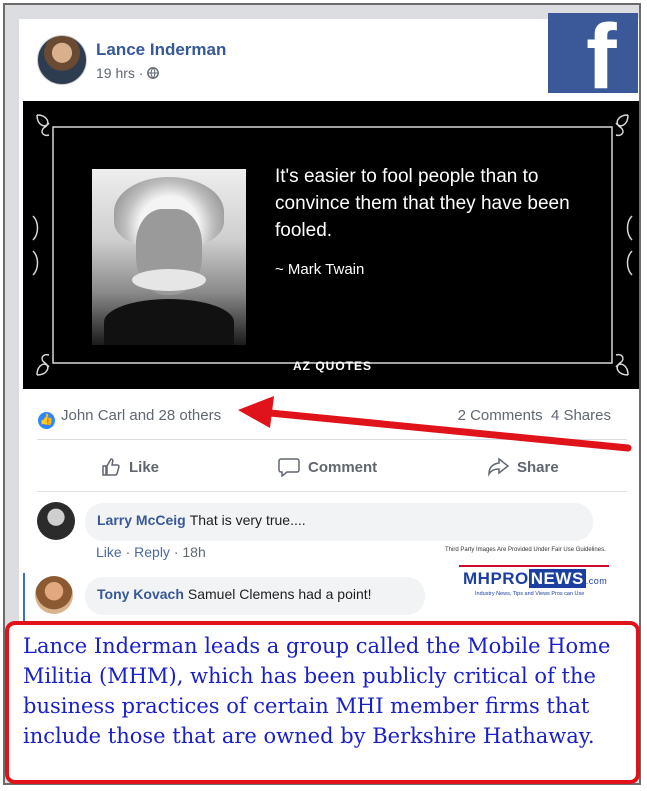 This screenshot has height=791, width=647. I want to click on logo-mhpro: MHPRO, so click(496, 578).